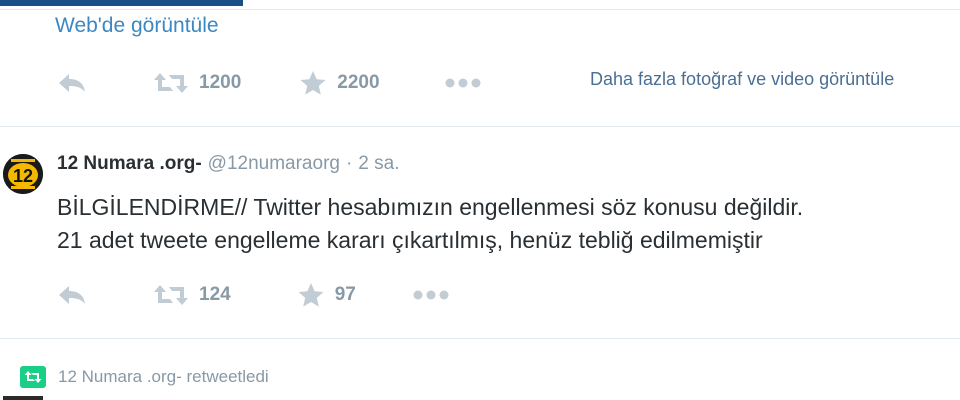 The width and height of the screenshot is (960, 400). What do you see at coordinates (274, 163) in the screenshot?
I see `user-handle: @12numaraorg` at bounding box center [274, 163].